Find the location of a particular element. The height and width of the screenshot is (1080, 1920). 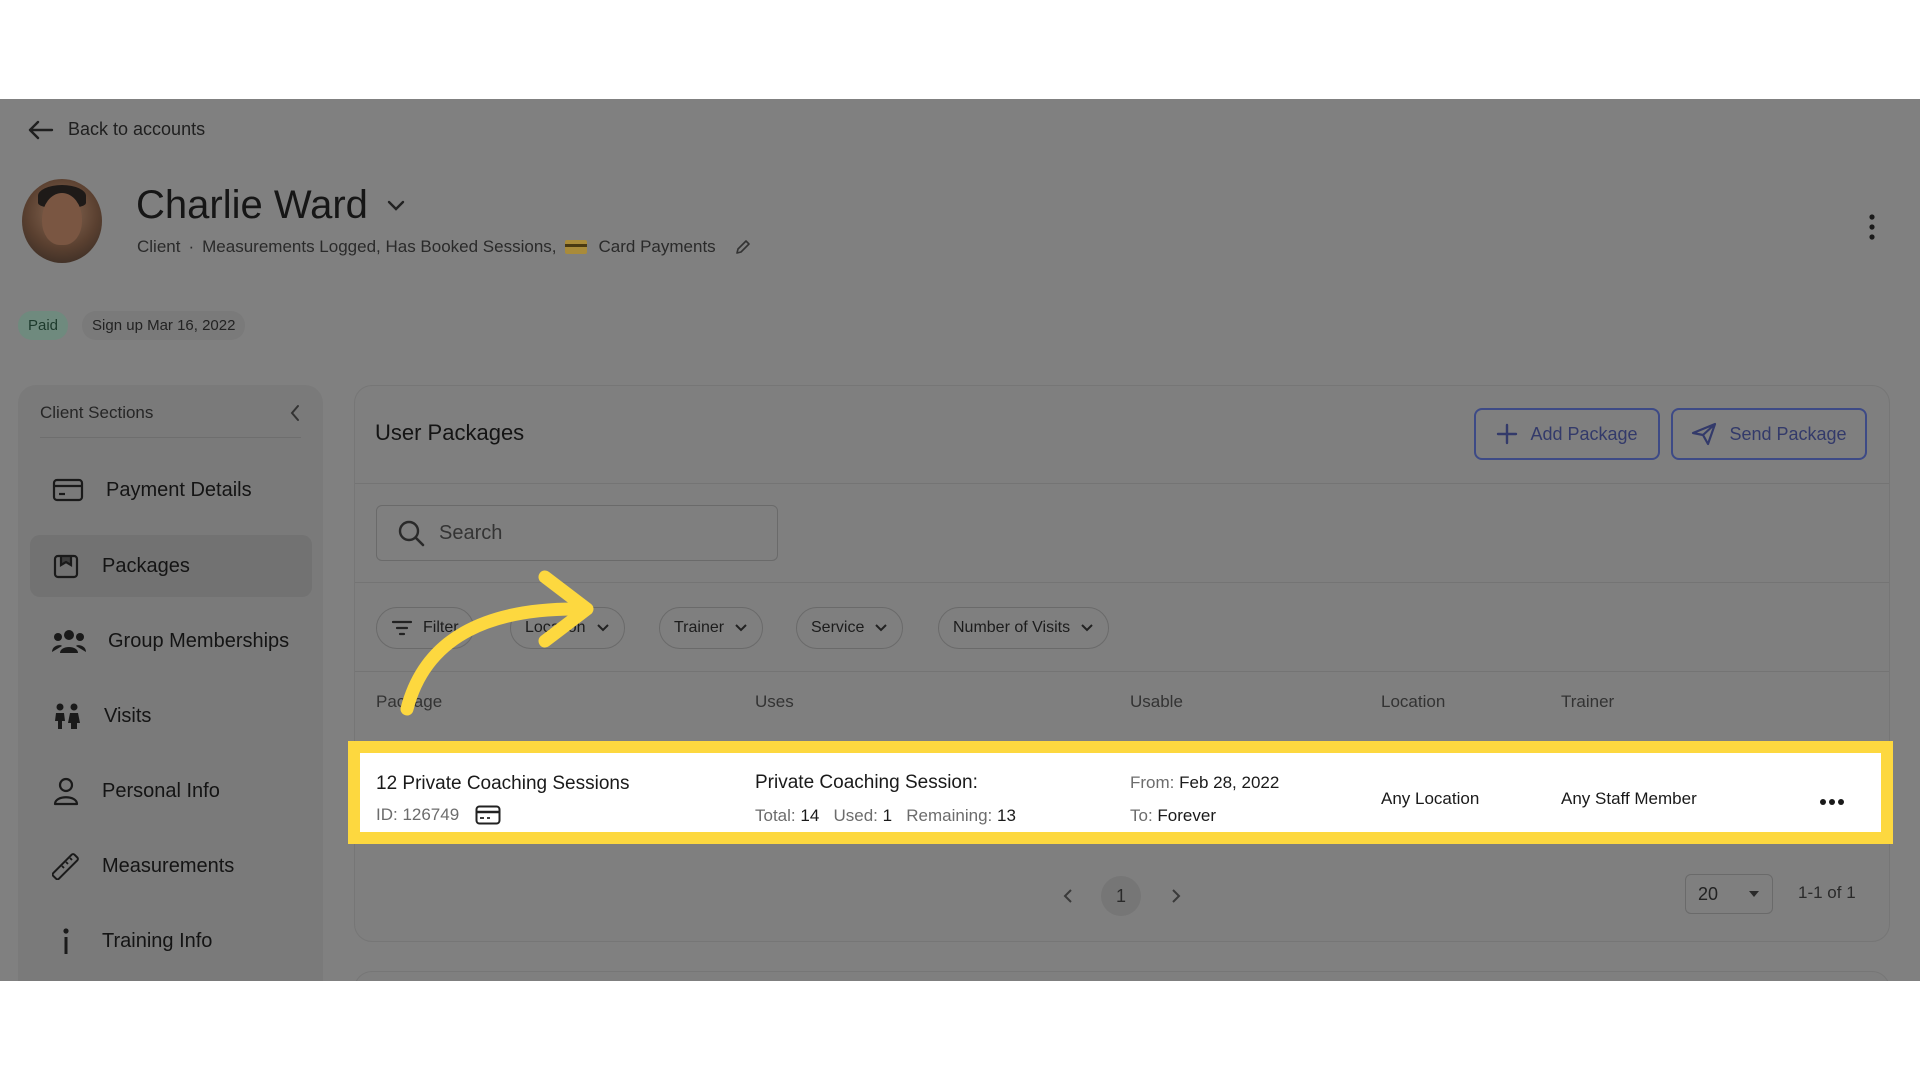

to-value: Forever is located at coordinates (1186, 815).